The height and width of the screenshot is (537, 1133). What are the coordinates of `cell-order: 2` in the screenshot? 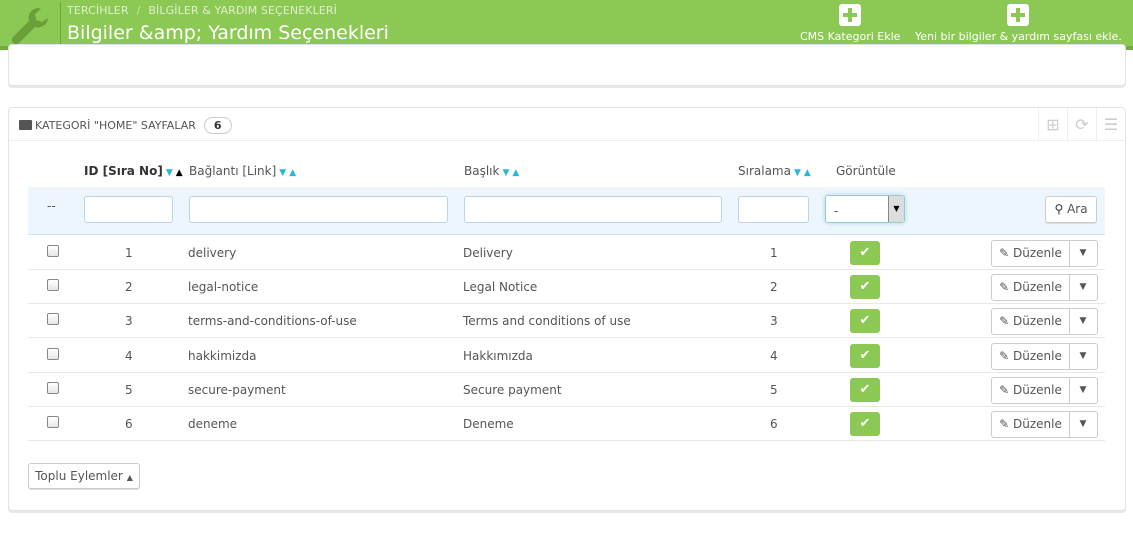 It's located at (774, 287).